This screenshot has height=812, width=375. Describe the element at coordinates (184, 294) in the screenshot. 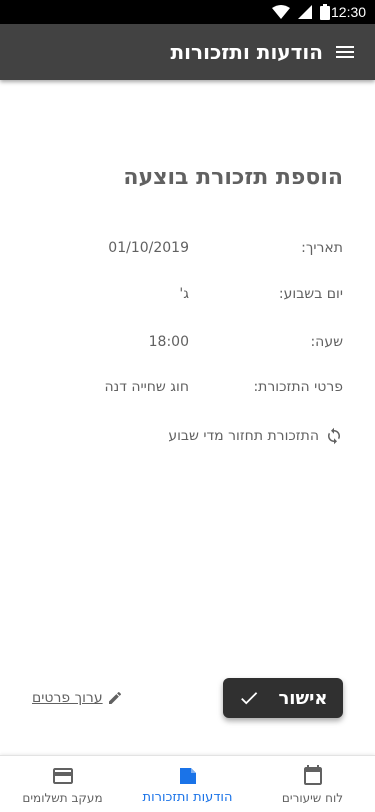

I see `day-value: ג'` at that location.